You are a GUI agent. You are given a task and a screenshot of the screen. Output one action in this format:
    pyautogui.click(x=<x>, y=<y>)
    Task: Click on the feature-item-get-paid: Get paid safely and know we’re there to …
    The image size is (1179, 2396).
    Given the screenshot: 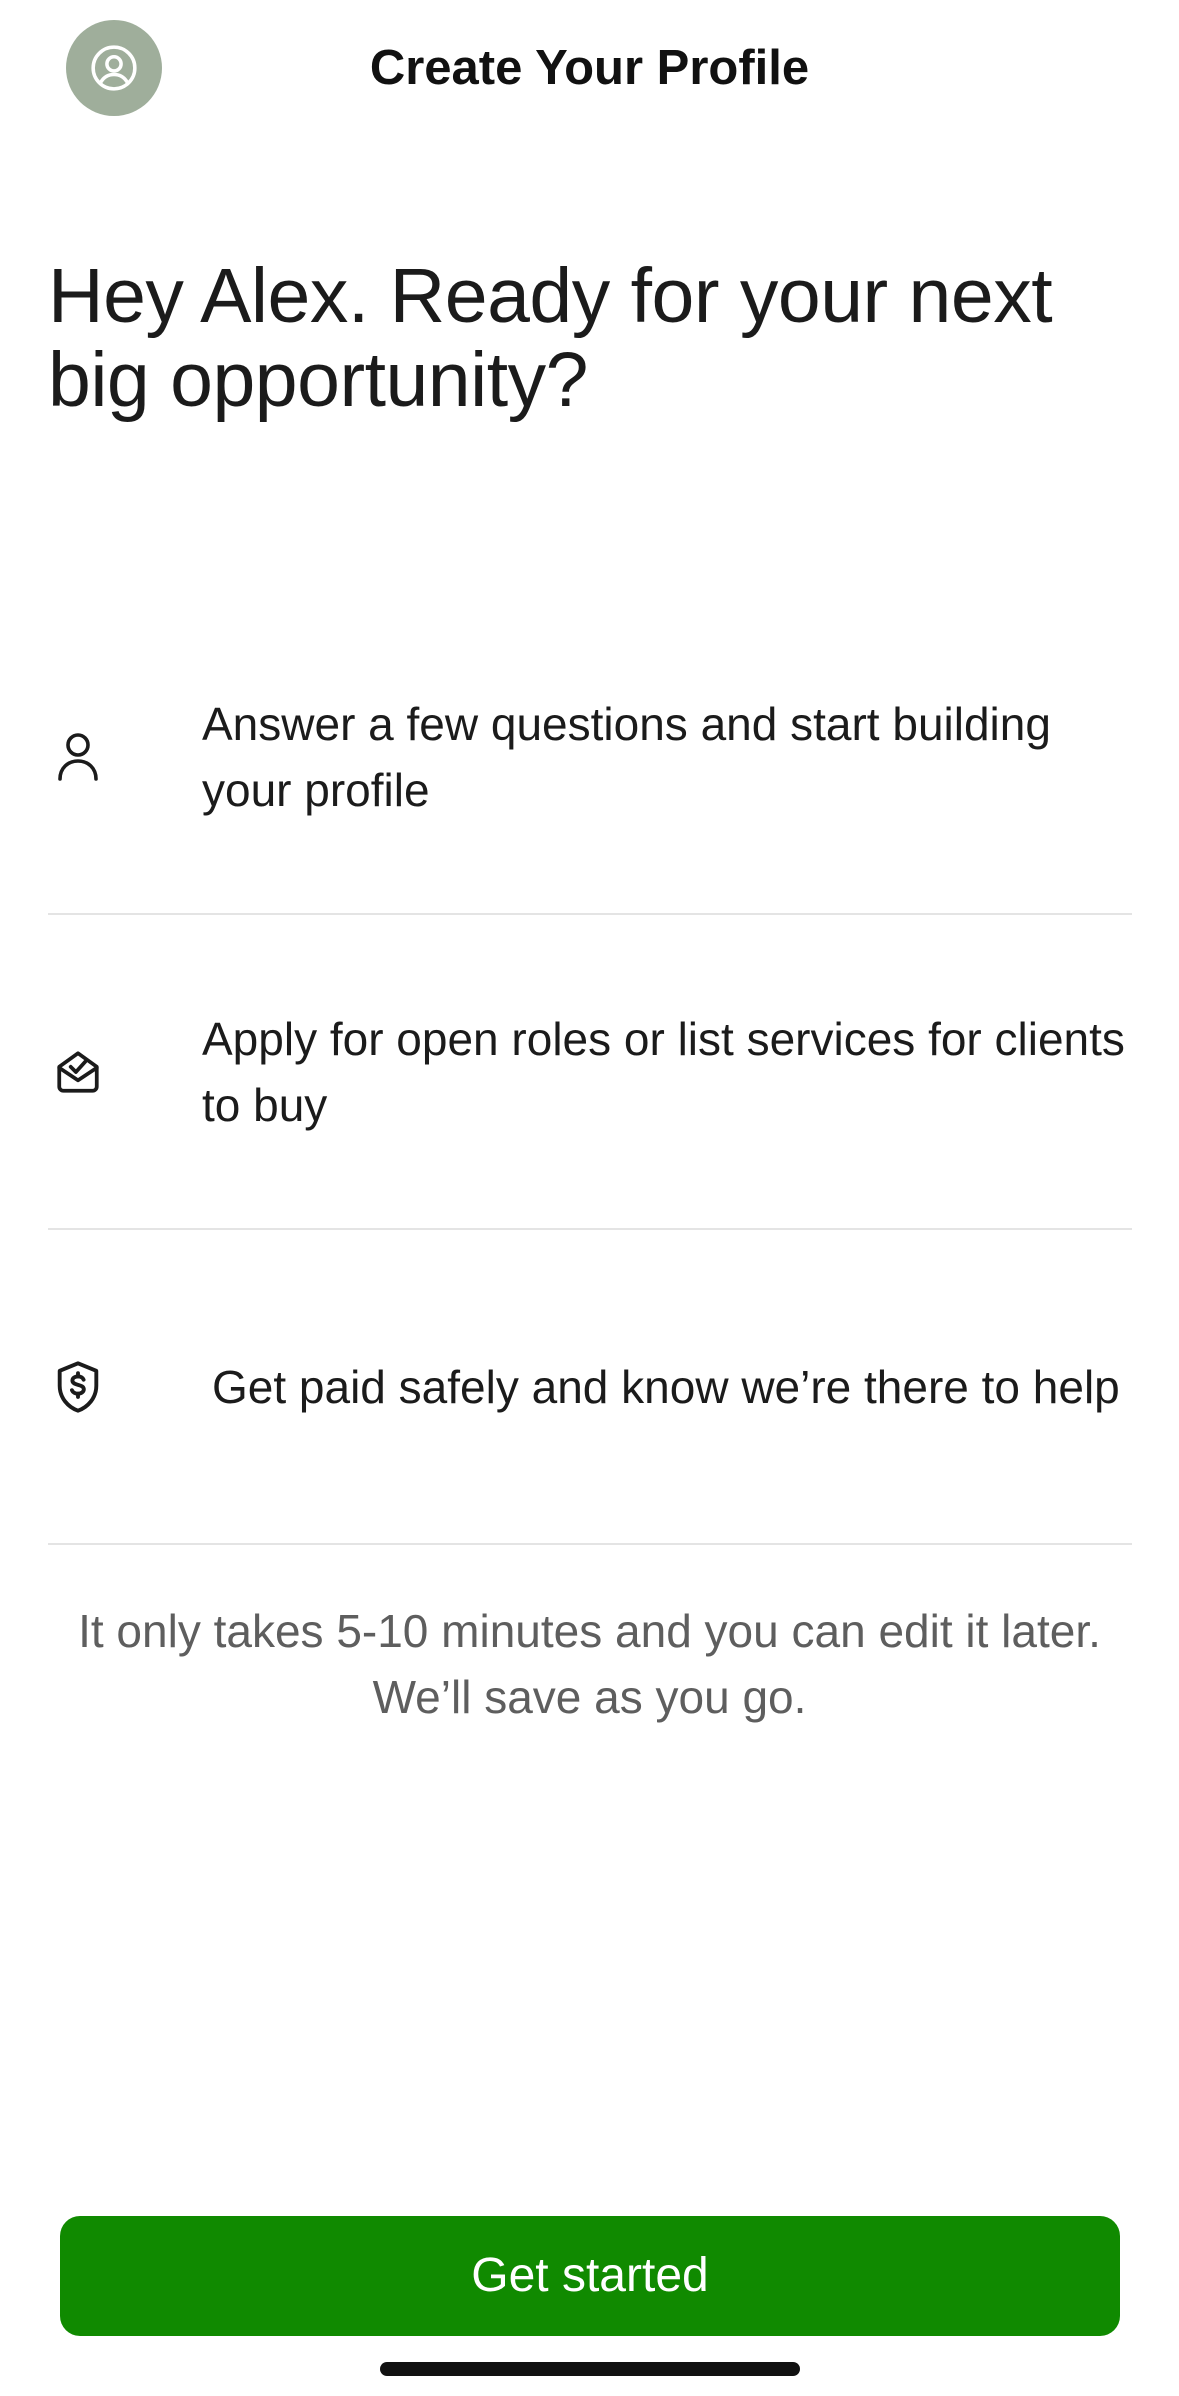 What is the action you would take?
    pyautogui.click(x=590, y=1387)
    